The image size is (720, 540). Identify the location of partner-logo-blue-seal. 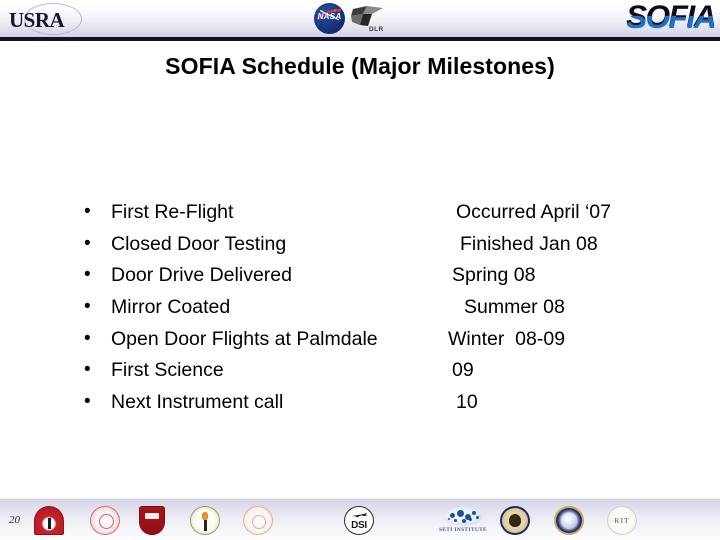
(569, 520).